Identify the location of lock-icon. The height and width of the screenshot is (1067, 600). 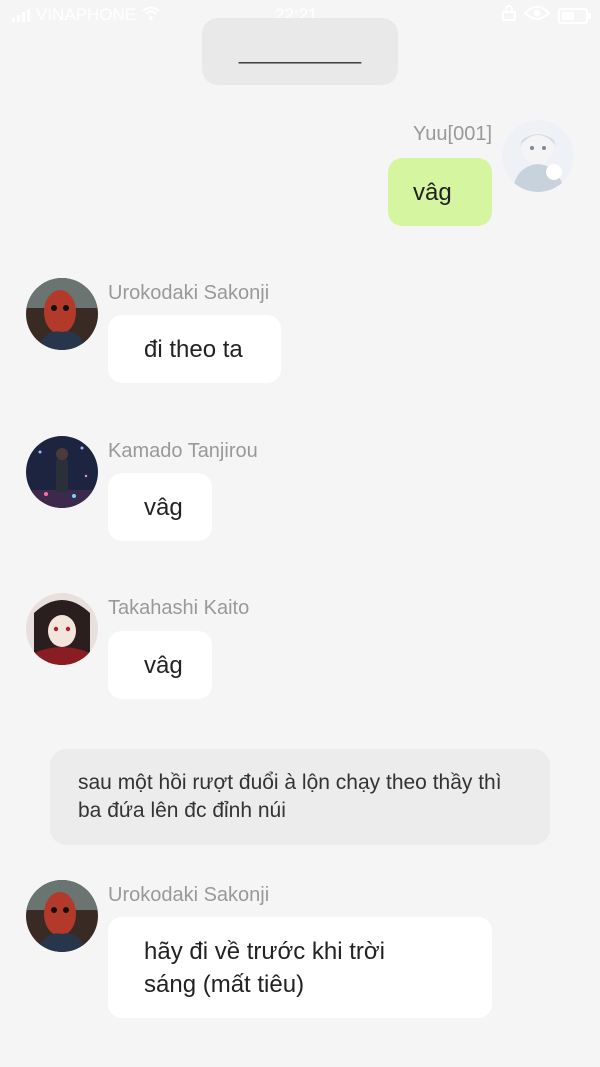
(509, 15).